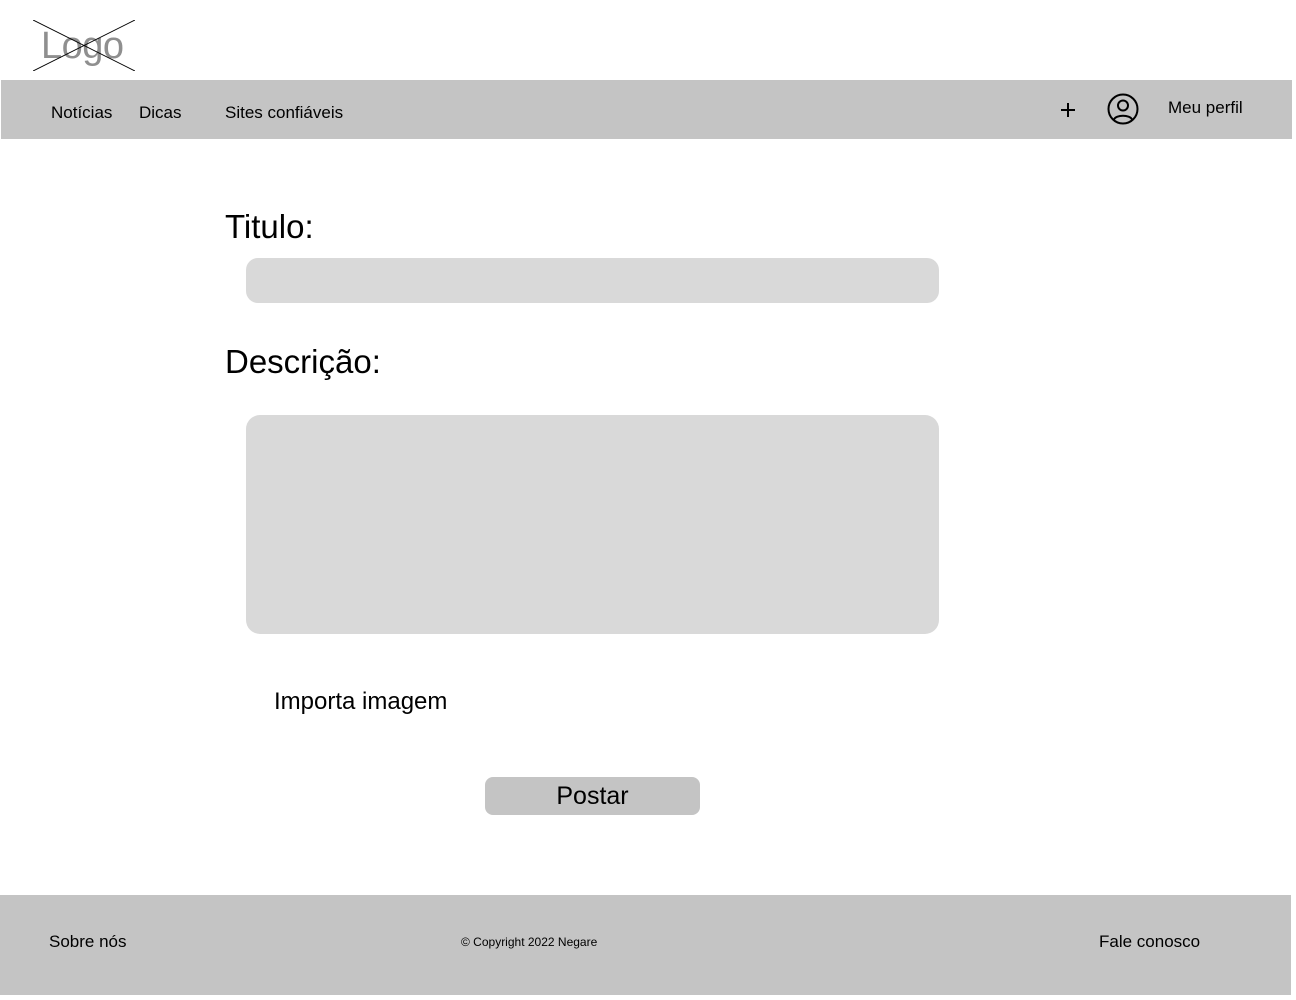 This screenshot has height=1000, width=1296. Describe the element at coordinates (1149, 942) in the screenshot. I see `footer-link-fale-conosco: Fale conosco` at that location.